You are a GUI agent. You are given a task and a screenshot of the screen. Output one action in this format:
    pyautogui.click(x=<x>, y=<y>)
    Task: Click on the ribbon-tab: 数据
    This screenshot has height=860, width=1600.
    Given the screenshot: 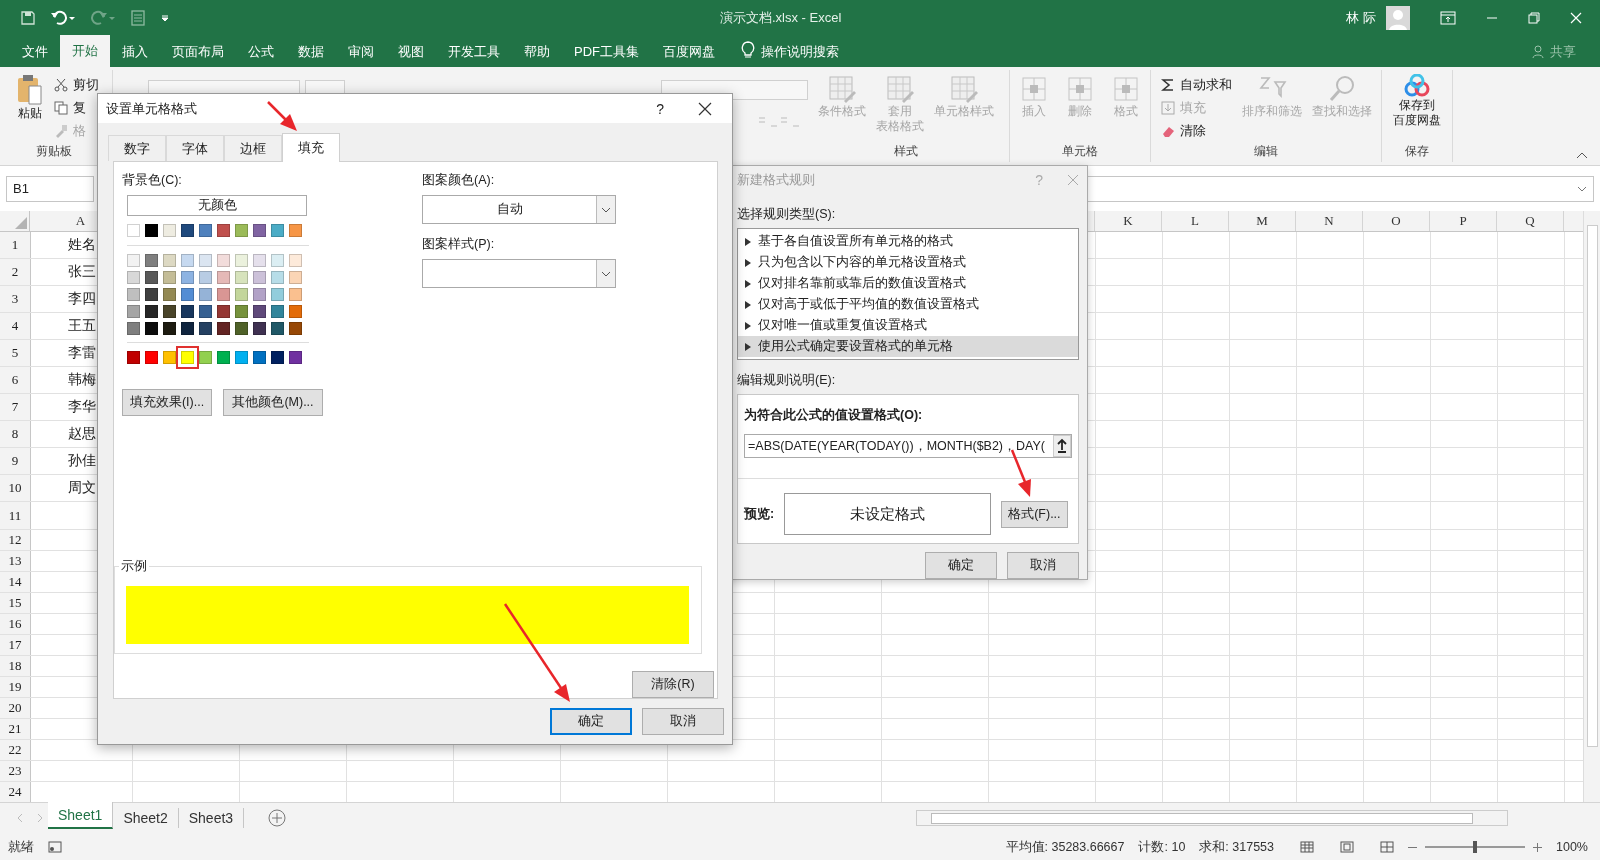 What is the action you would take?
    pyautogui.click(x=311, y=52)
    